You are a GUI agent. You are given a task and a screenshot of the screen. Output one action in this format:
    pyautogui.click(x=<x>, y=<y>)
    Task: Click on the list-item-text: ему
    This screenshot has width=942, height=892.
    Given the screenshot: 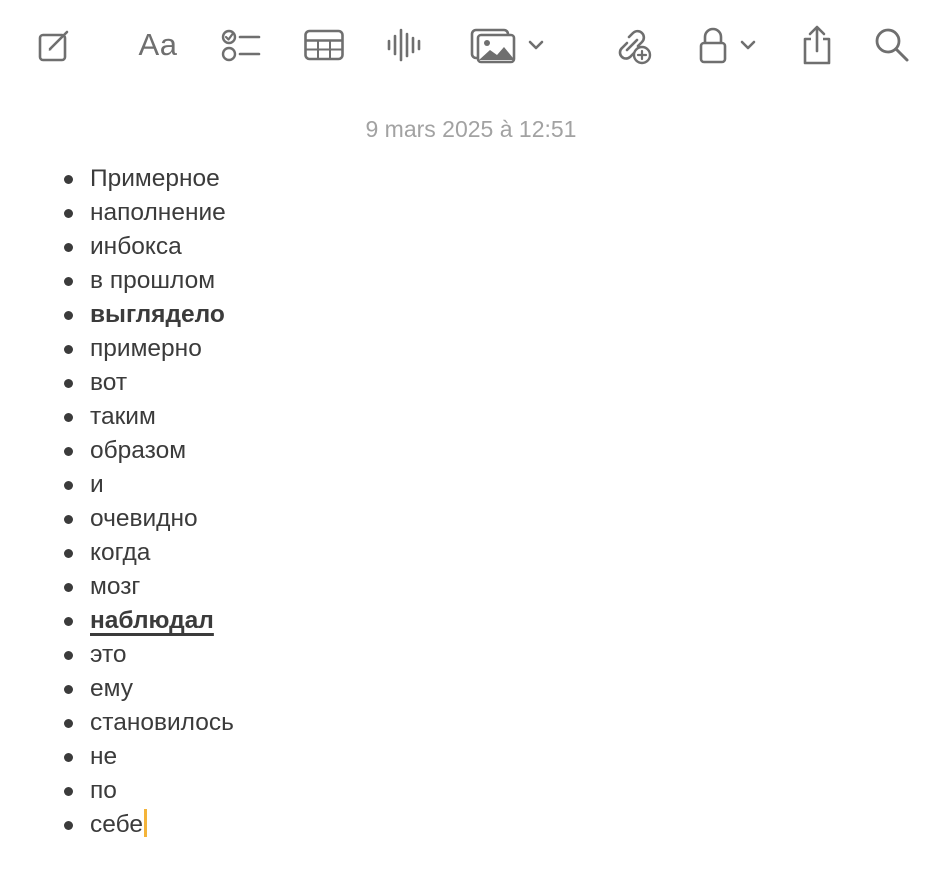 What is the action you would take?
    pyautogui.click(x=111, y=688)
    